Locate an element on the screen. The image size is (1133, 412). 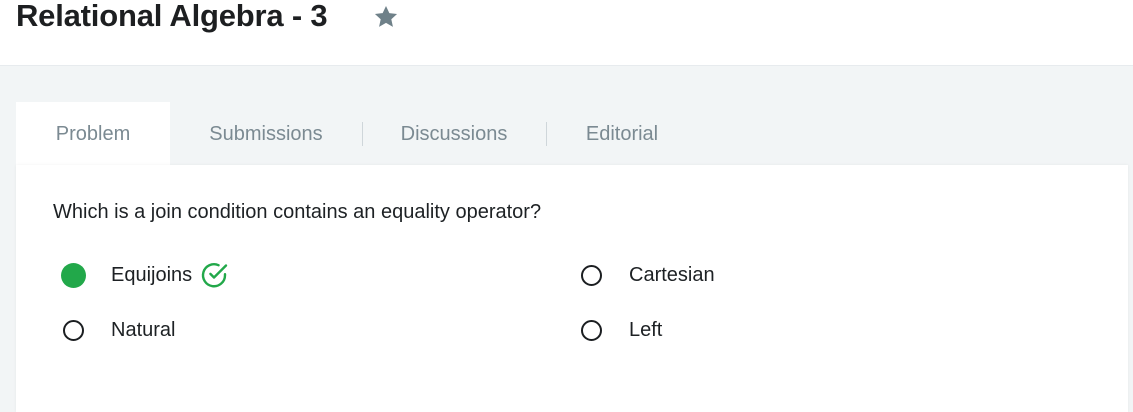
page-title: Relational Algebra - 3 is located at coordinates (172, 16).